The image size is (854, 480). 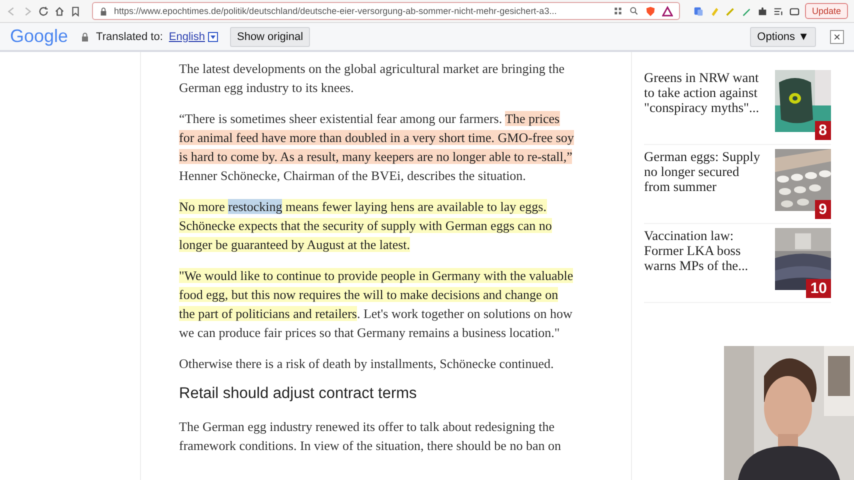 I want to click on rank-badge: 10, so click(x=818, y=288).